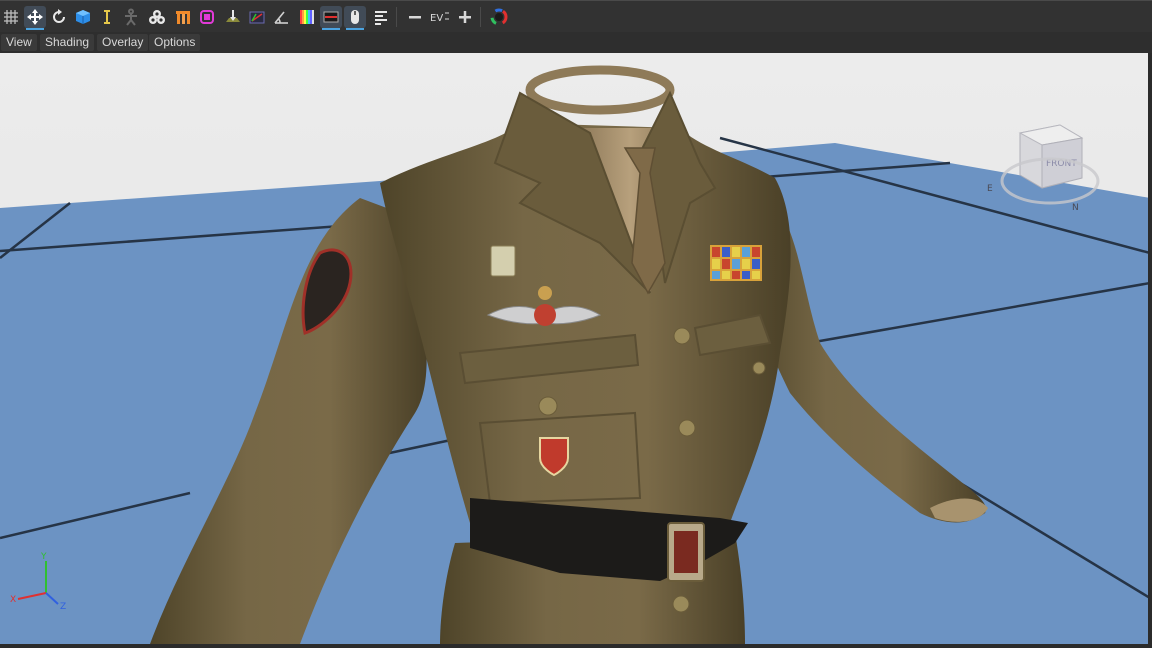 The height and width of the screenshot is (648, 1152). What do you see at coordinates (19, 42) in the screenshot?
I see `menu-view: View` at bounding box center [19, 42].